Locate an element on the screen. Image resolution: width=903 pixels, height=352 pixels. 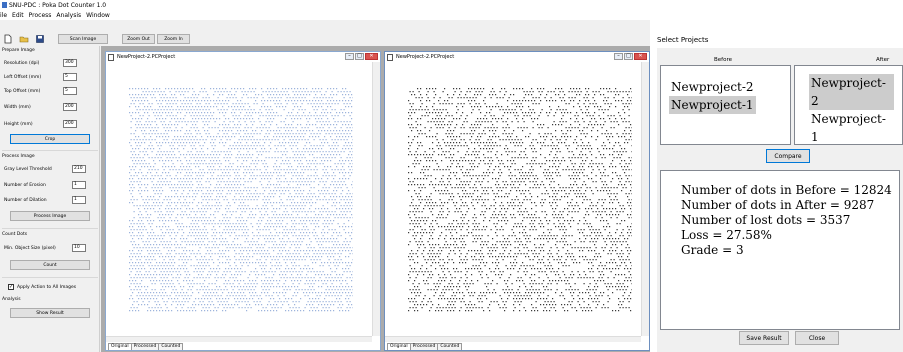
app-titlebar: SNU-PDC : Poka Dot Counter 1.0 is located at coordinates (325, 5).